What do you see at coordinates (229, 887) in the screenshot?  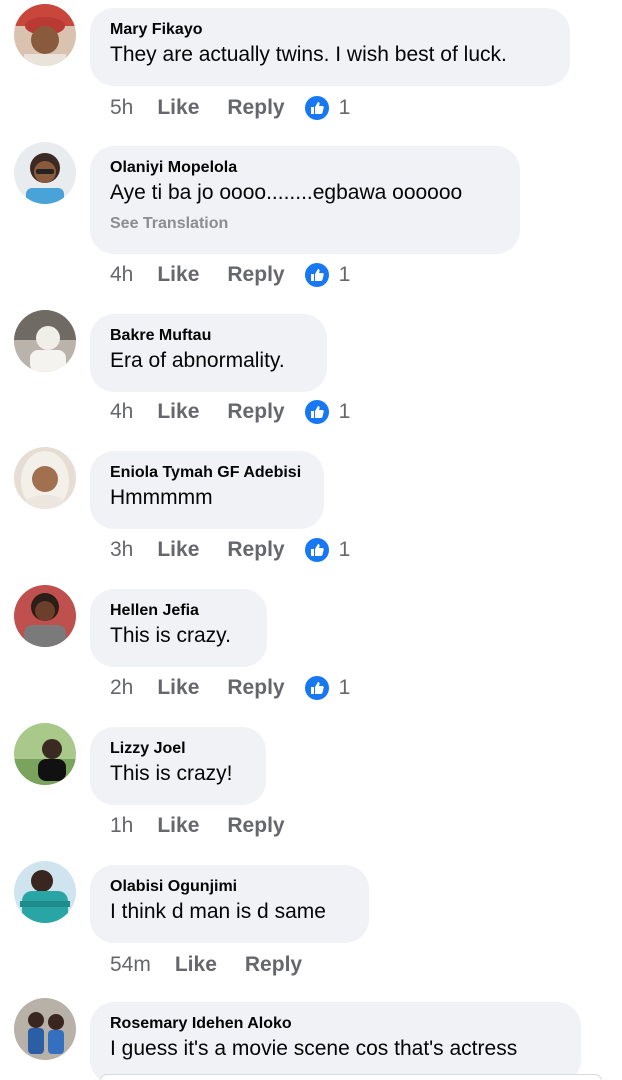 I see `comment-author: Olabisi Ogunjimi` at bounding box center [229, 887].